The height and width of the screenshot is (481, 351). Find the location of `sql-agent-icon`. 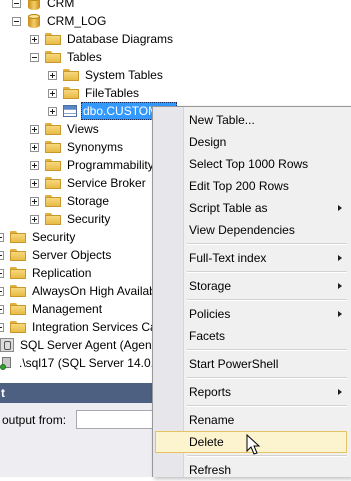

sql-agent-icon is located at coordinates (7, 345).